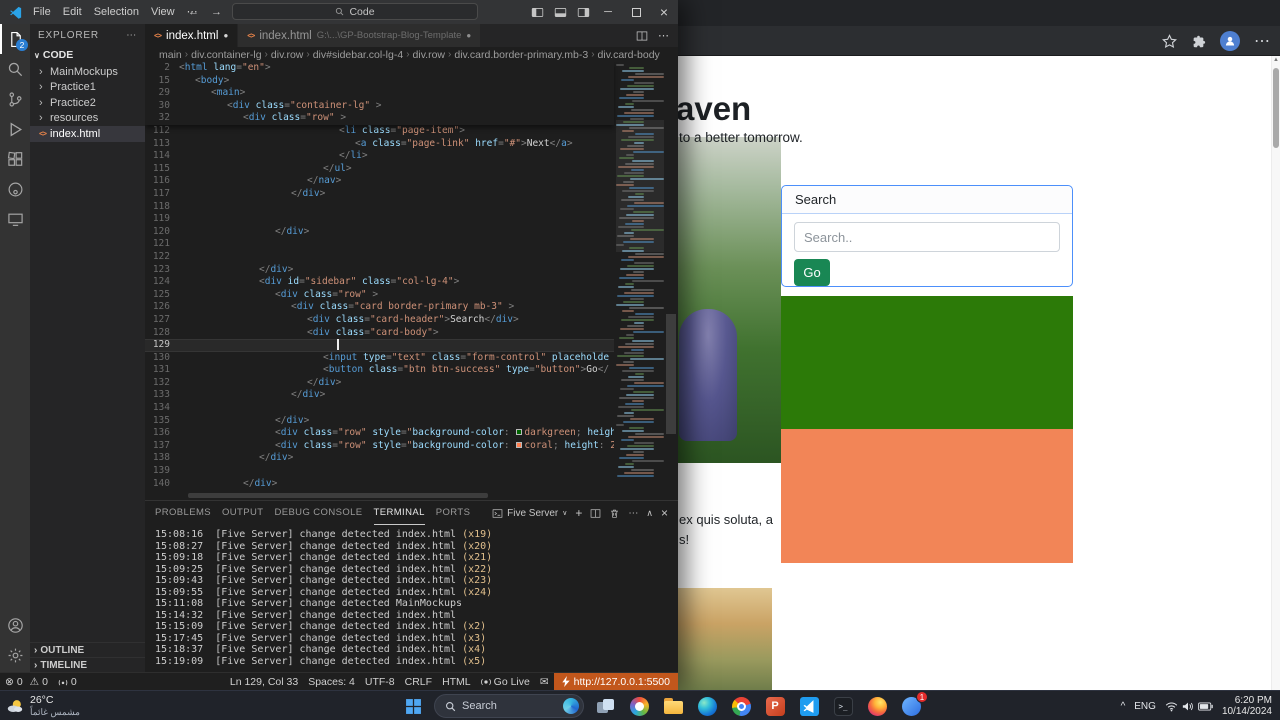  I want to click on bookmark-star-icon, so click(1169, 41).